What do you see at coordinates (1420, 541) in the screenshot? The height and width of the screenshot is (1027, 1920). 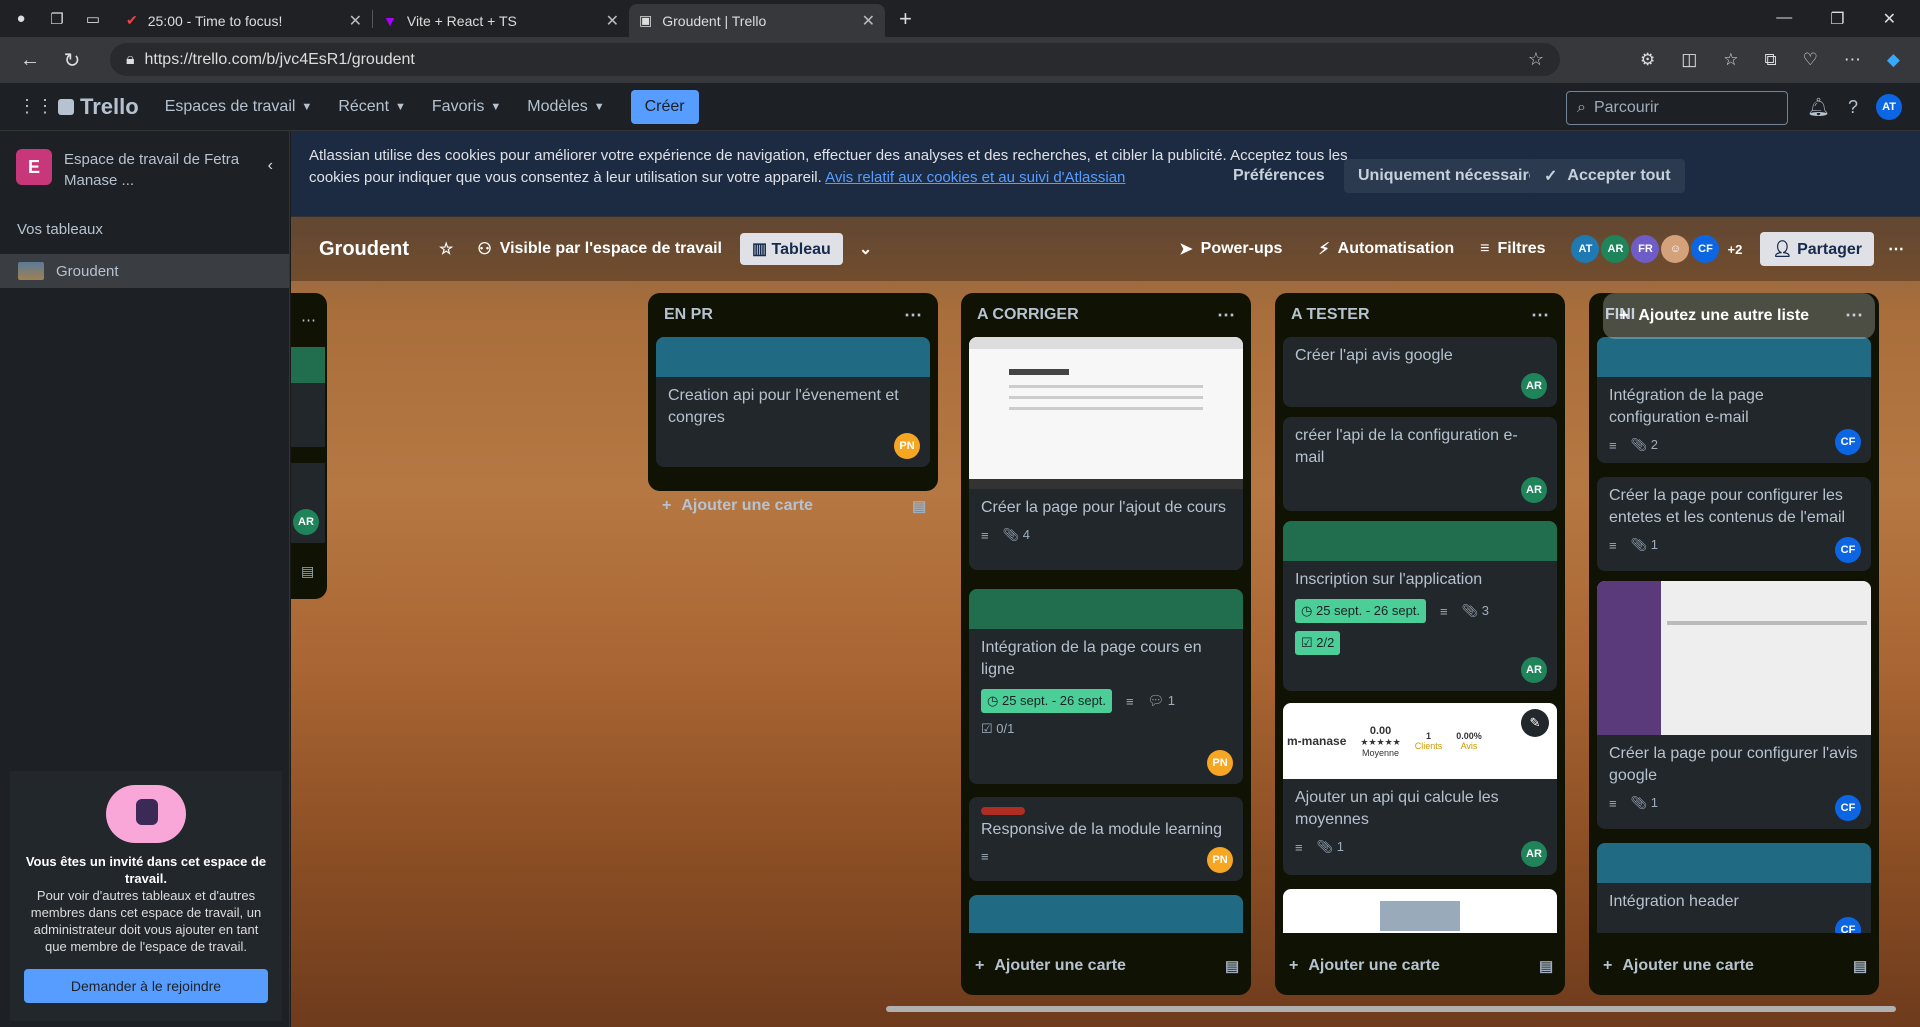 I see `card-cover` at bounding box center [1420, 541].